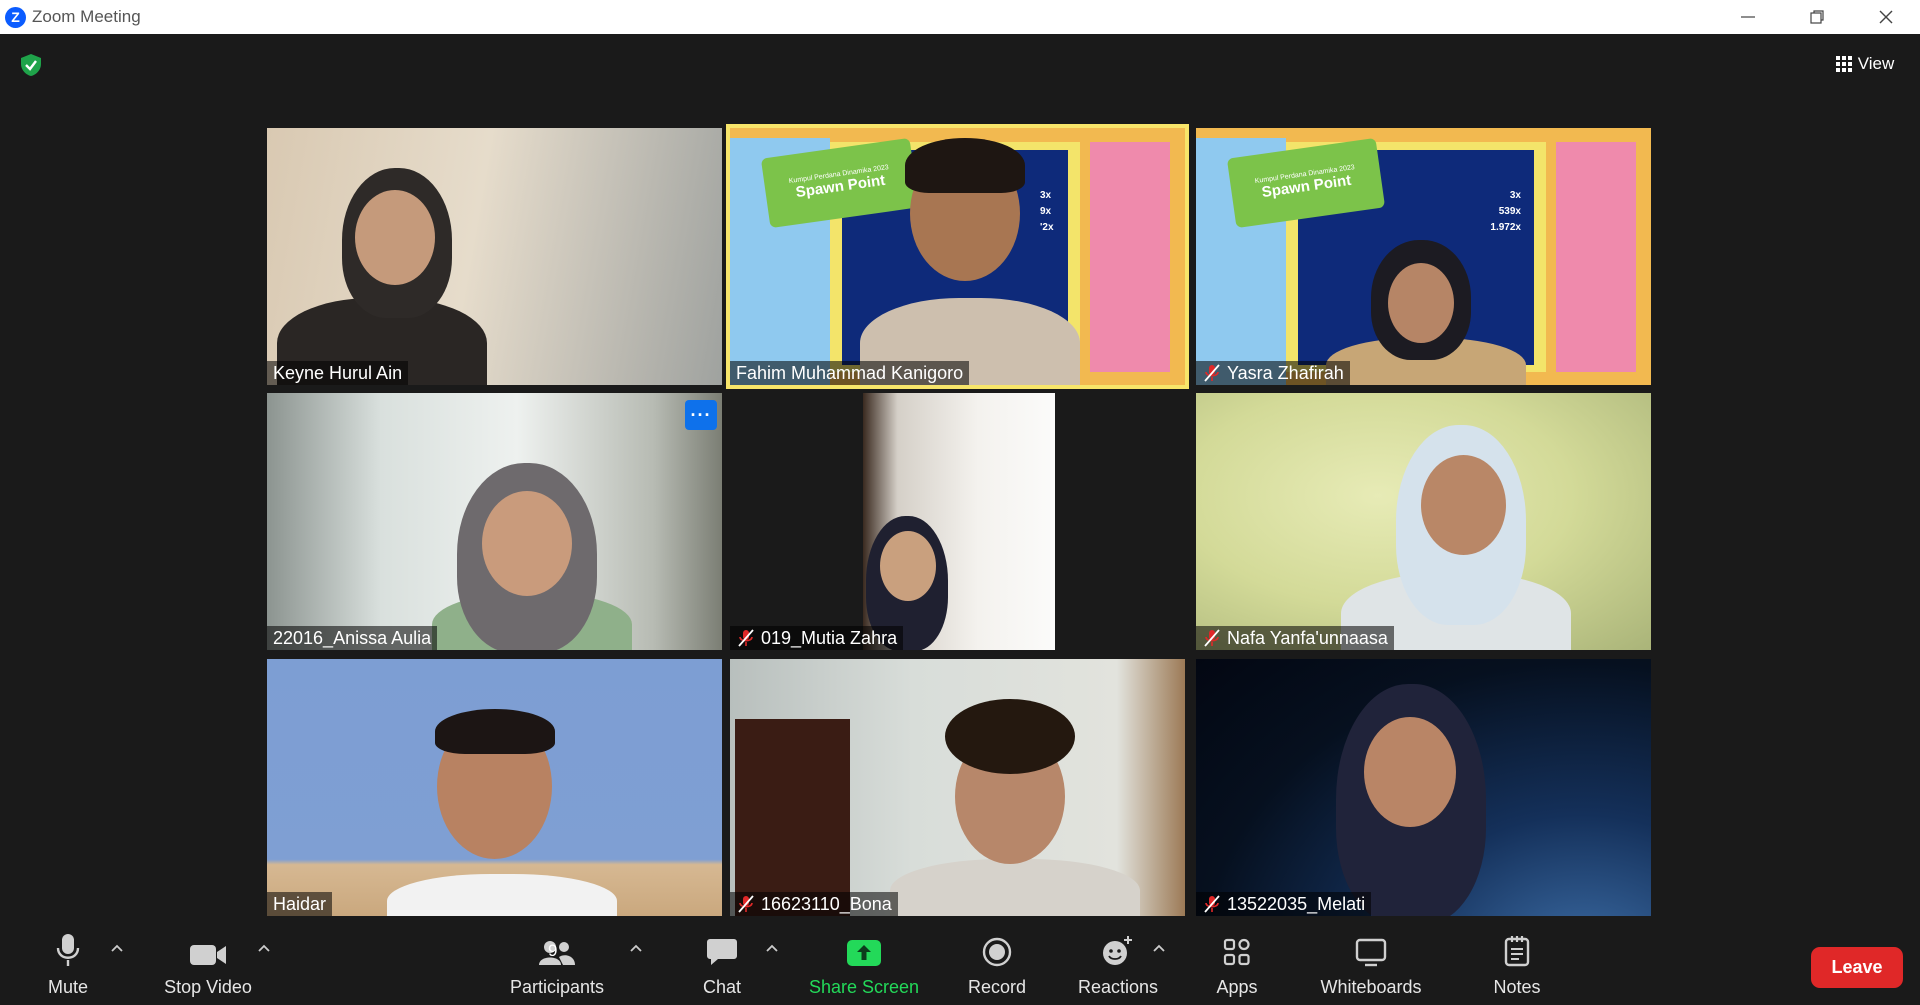 Image resolution: width=1920 pixels, height=1005 pixels. Describe the element at coordinates (86, 16) in the screenshot. I see `window-title: Zoom Meeting` at that location.